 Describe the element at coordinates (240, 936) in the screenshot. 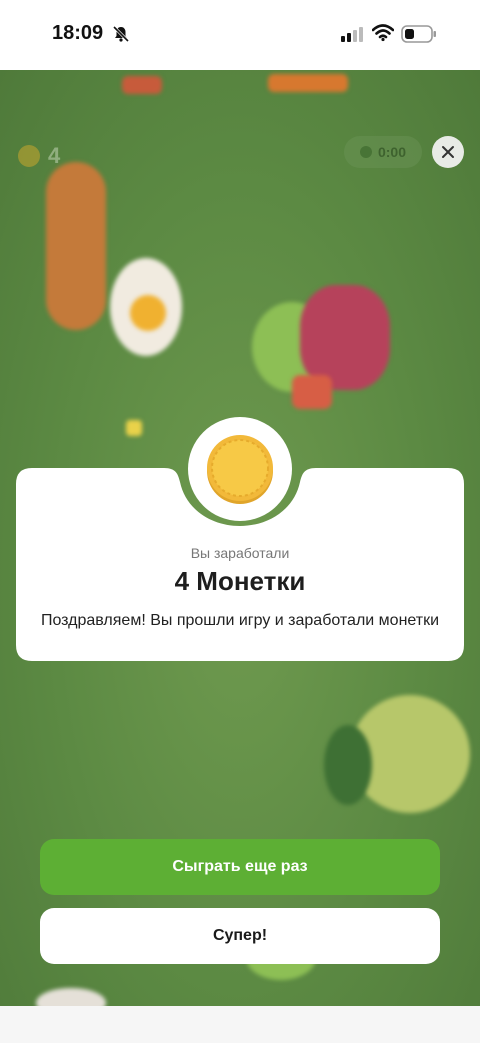

I see `ok-button: Супер!` at that location.